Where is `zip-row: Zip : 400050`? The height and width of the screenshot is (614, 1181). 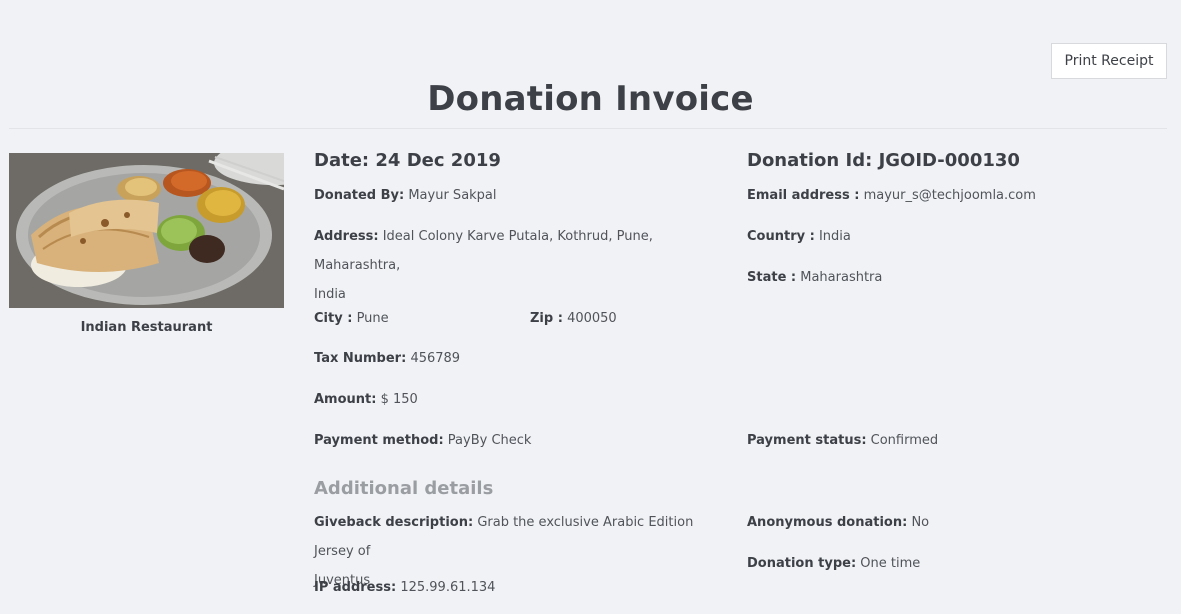
zip-row: Zip : 400050 is located at coordinates (573, 318).